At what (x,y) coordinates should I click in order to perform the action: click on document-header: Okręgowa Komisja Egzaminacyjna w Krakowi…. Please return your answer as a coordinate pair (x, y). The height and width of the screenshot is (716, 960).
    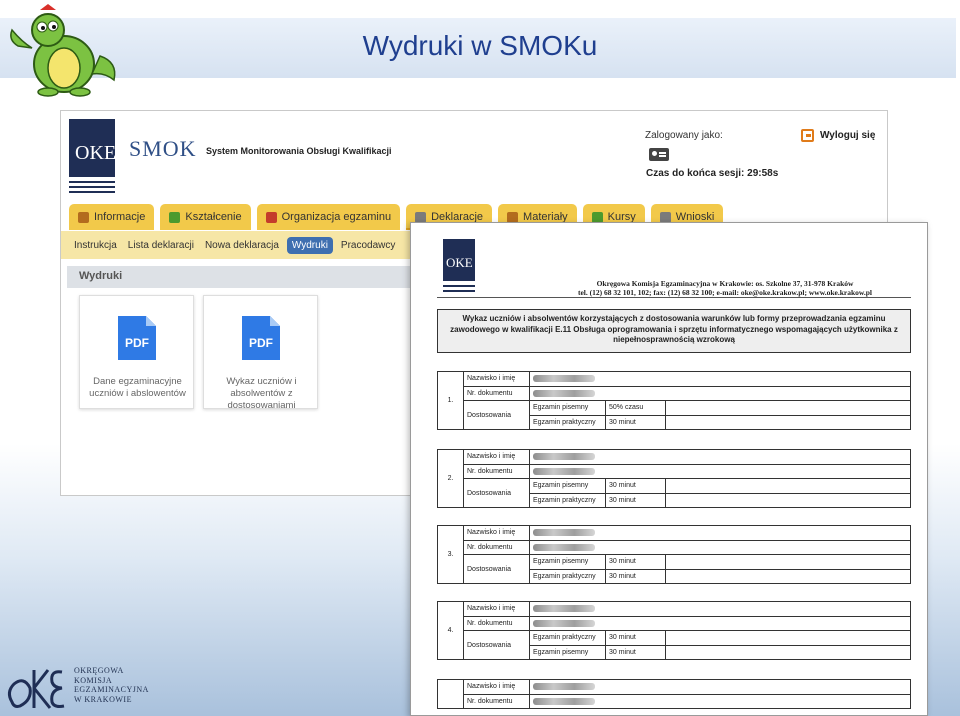
    Looking at the image, I should click on (725, 288).